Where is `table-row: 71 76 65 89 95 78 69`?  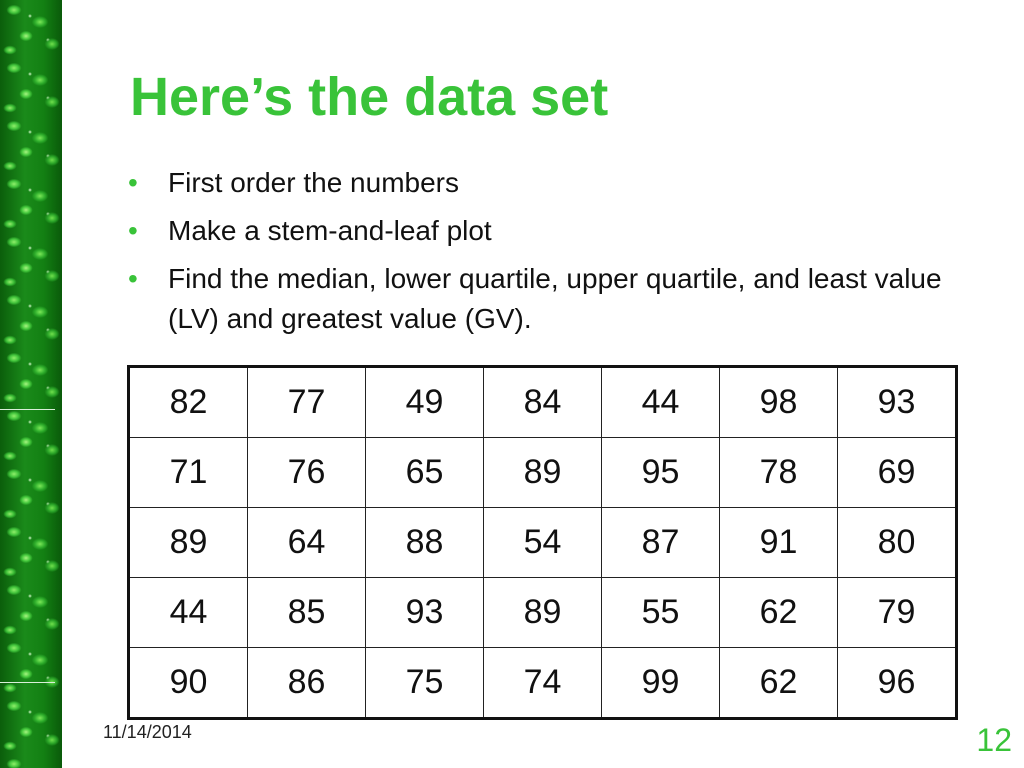
table-row: 71 76 65 89 95 78 69 is located at coordinates (542, 472).